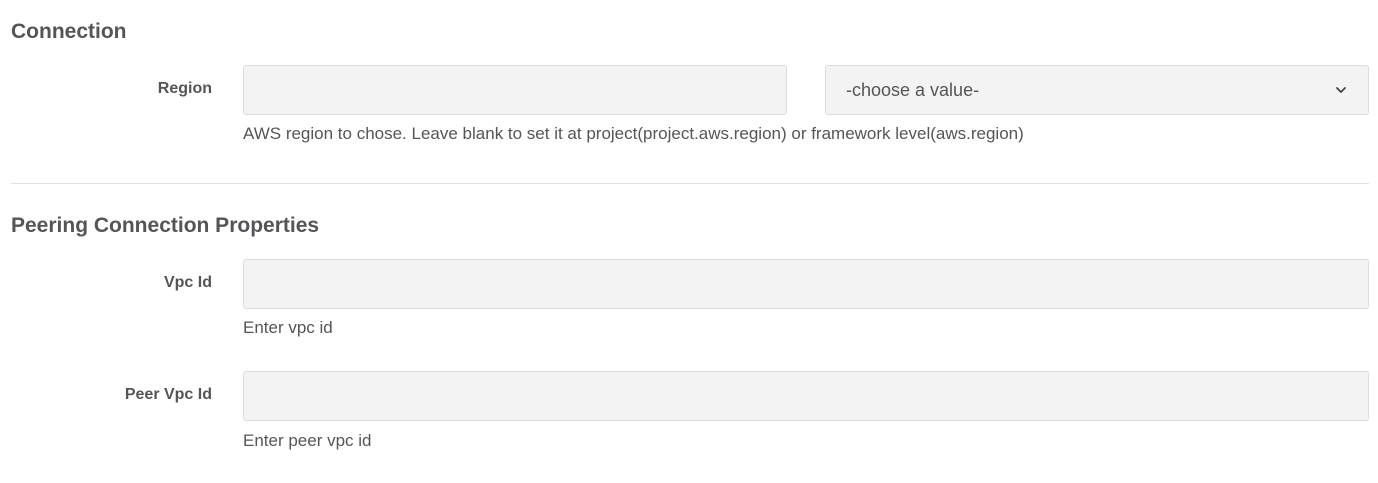 This screenshot has height=483, width=1378. I want to click on chevron-down-icon, so click(1341, 90).